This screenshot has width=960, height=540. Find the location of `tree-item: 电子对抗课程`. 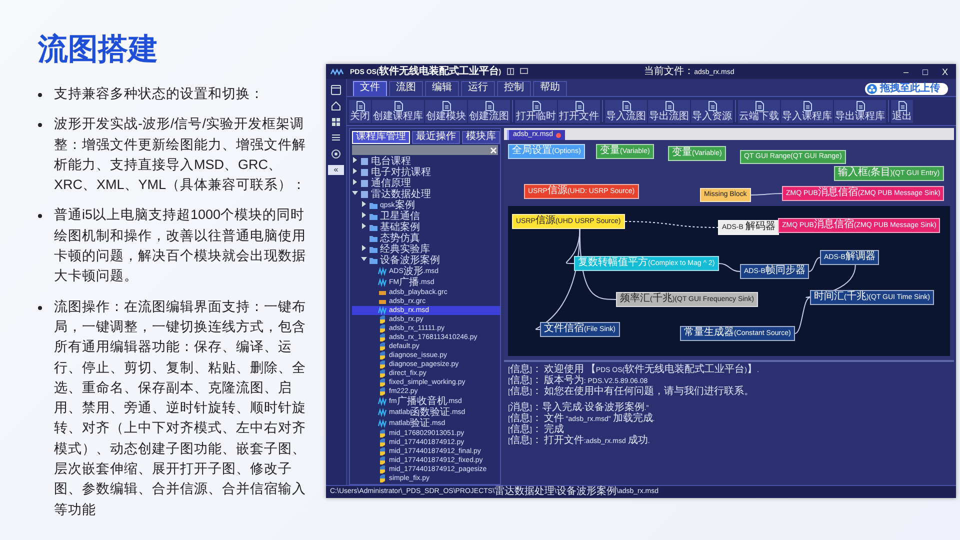

tree-item: 电子对抗课程 is located at coordinates (426, 172).